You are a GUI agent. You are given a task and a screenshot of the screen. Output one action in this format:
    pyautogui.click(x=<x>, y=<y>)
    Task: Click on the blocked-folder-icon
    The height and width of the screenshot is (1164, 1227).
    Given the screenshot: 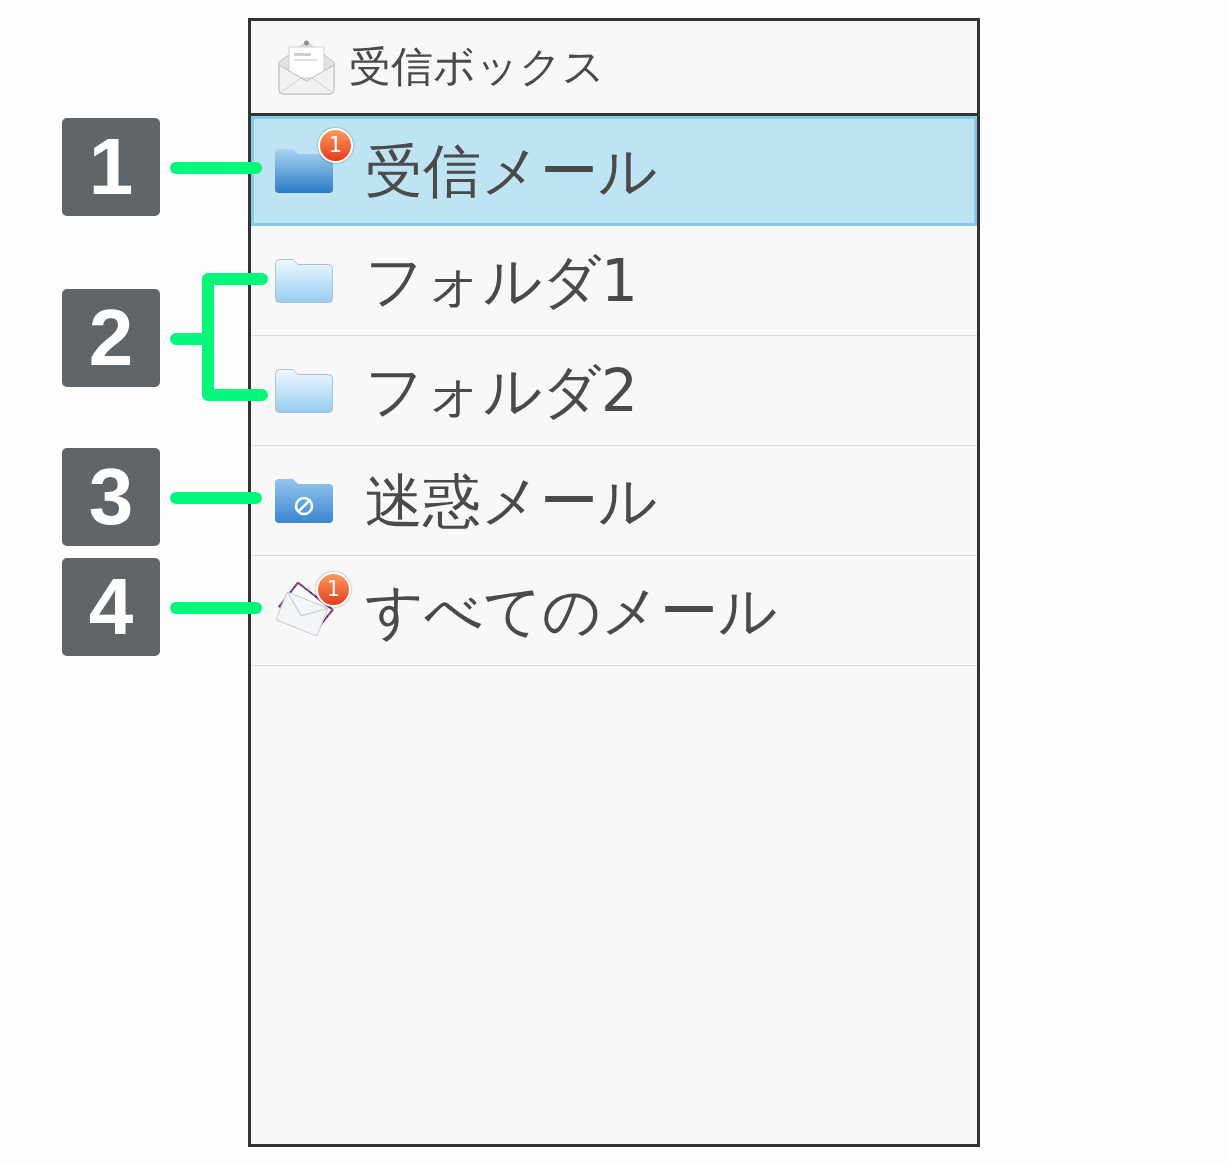 What is the action you would take?
    pyautogui.click(x=304, y=500)
    